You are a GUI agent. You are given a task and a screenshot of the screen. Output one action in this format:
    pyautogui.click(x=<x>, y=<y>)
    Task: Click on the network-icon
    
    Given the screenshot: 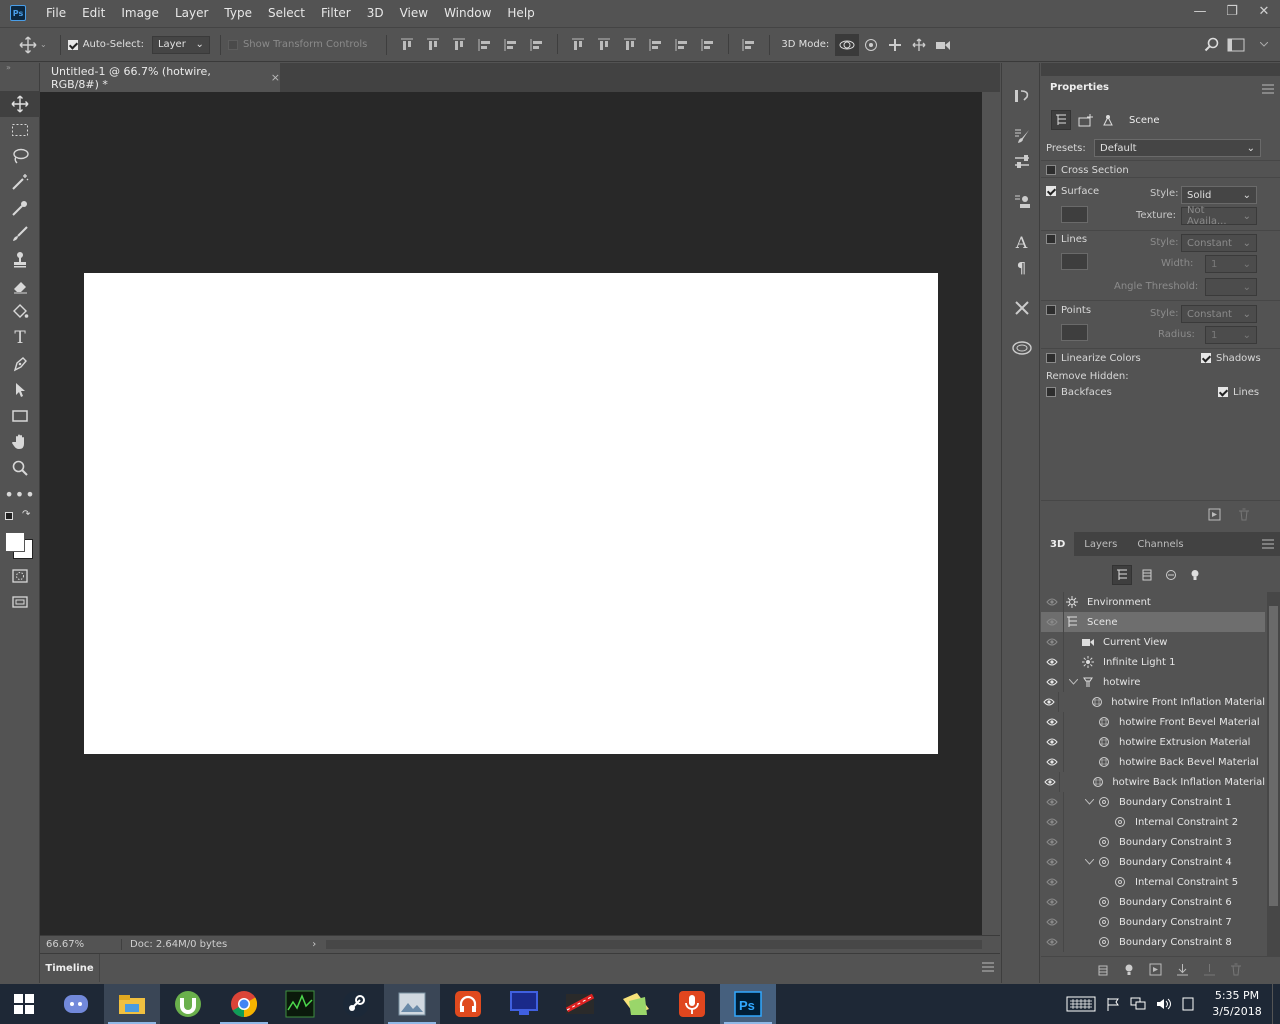 What is the action you would take?
    pyautogui.click(x=1138, y=1004)
    